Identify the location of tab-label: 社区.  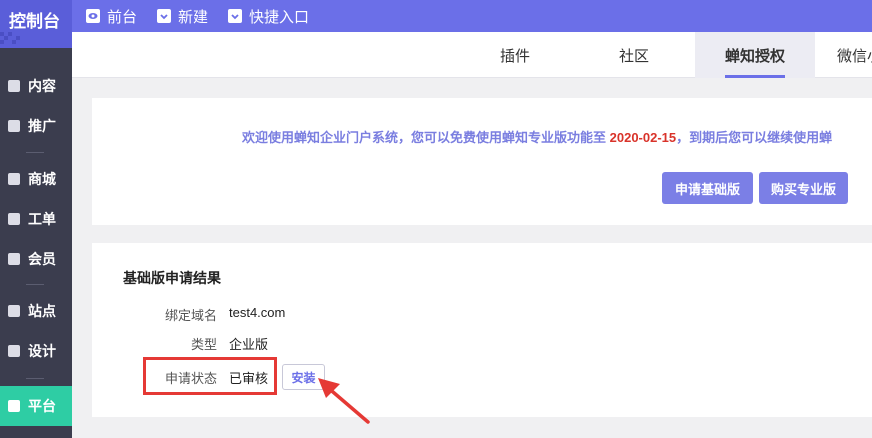
(633, 56).